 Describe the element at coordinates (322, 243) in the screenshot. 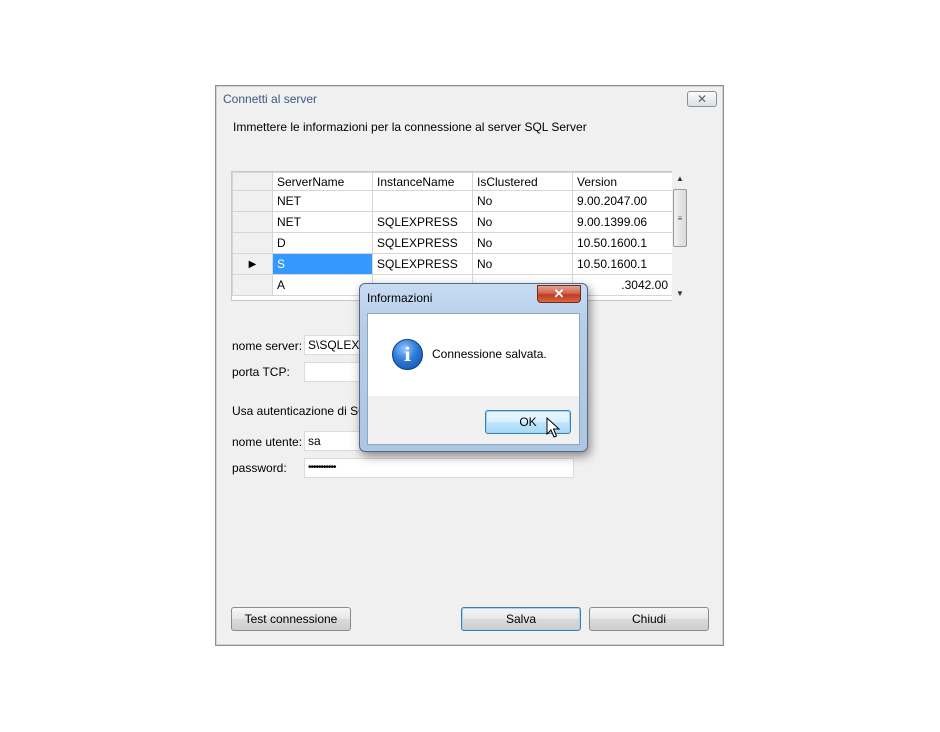

I see `cell-servername: D` at that location.